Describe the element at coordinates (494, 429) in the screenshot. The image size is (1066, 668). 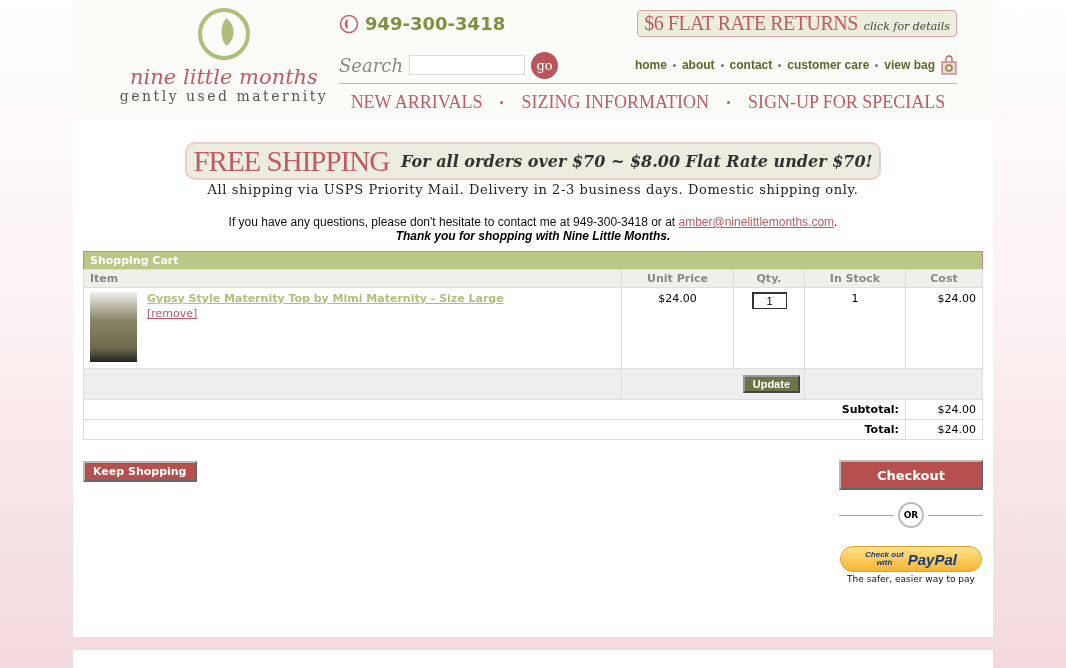
I see `total-label: Total:` at that location.